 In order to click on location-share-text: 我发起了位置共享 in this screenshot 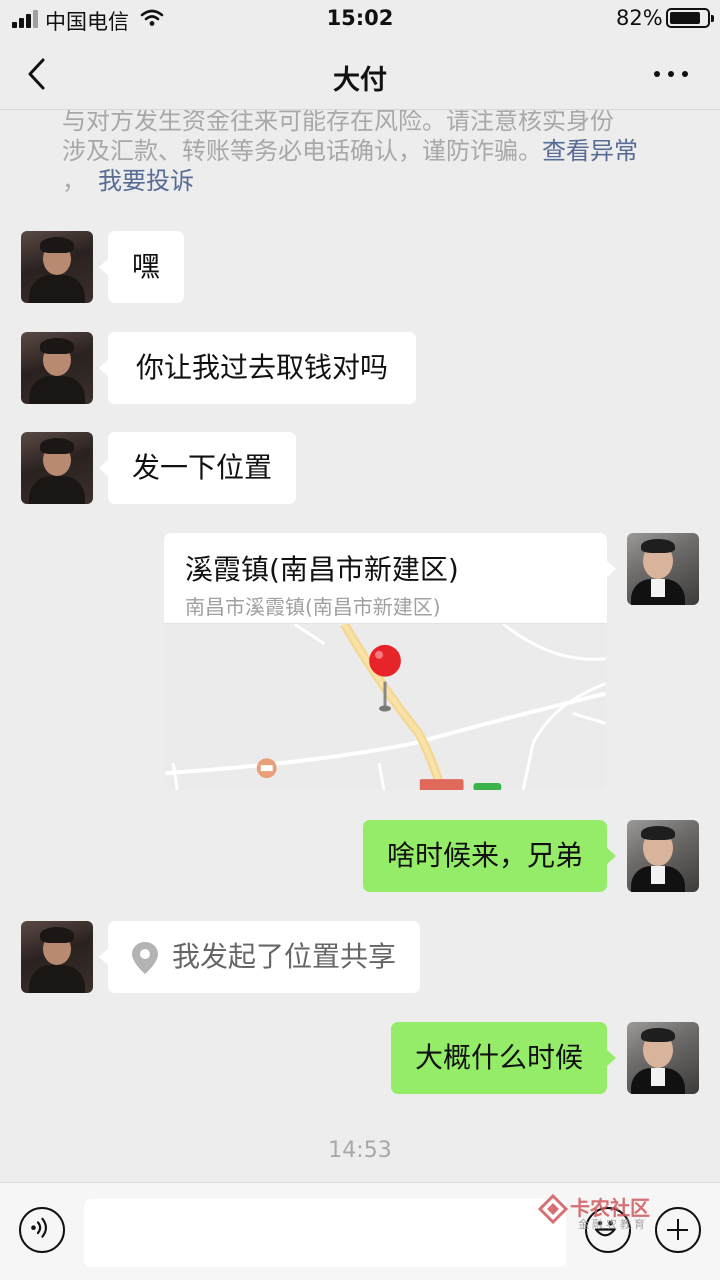, I will do `click(284, 956)`.